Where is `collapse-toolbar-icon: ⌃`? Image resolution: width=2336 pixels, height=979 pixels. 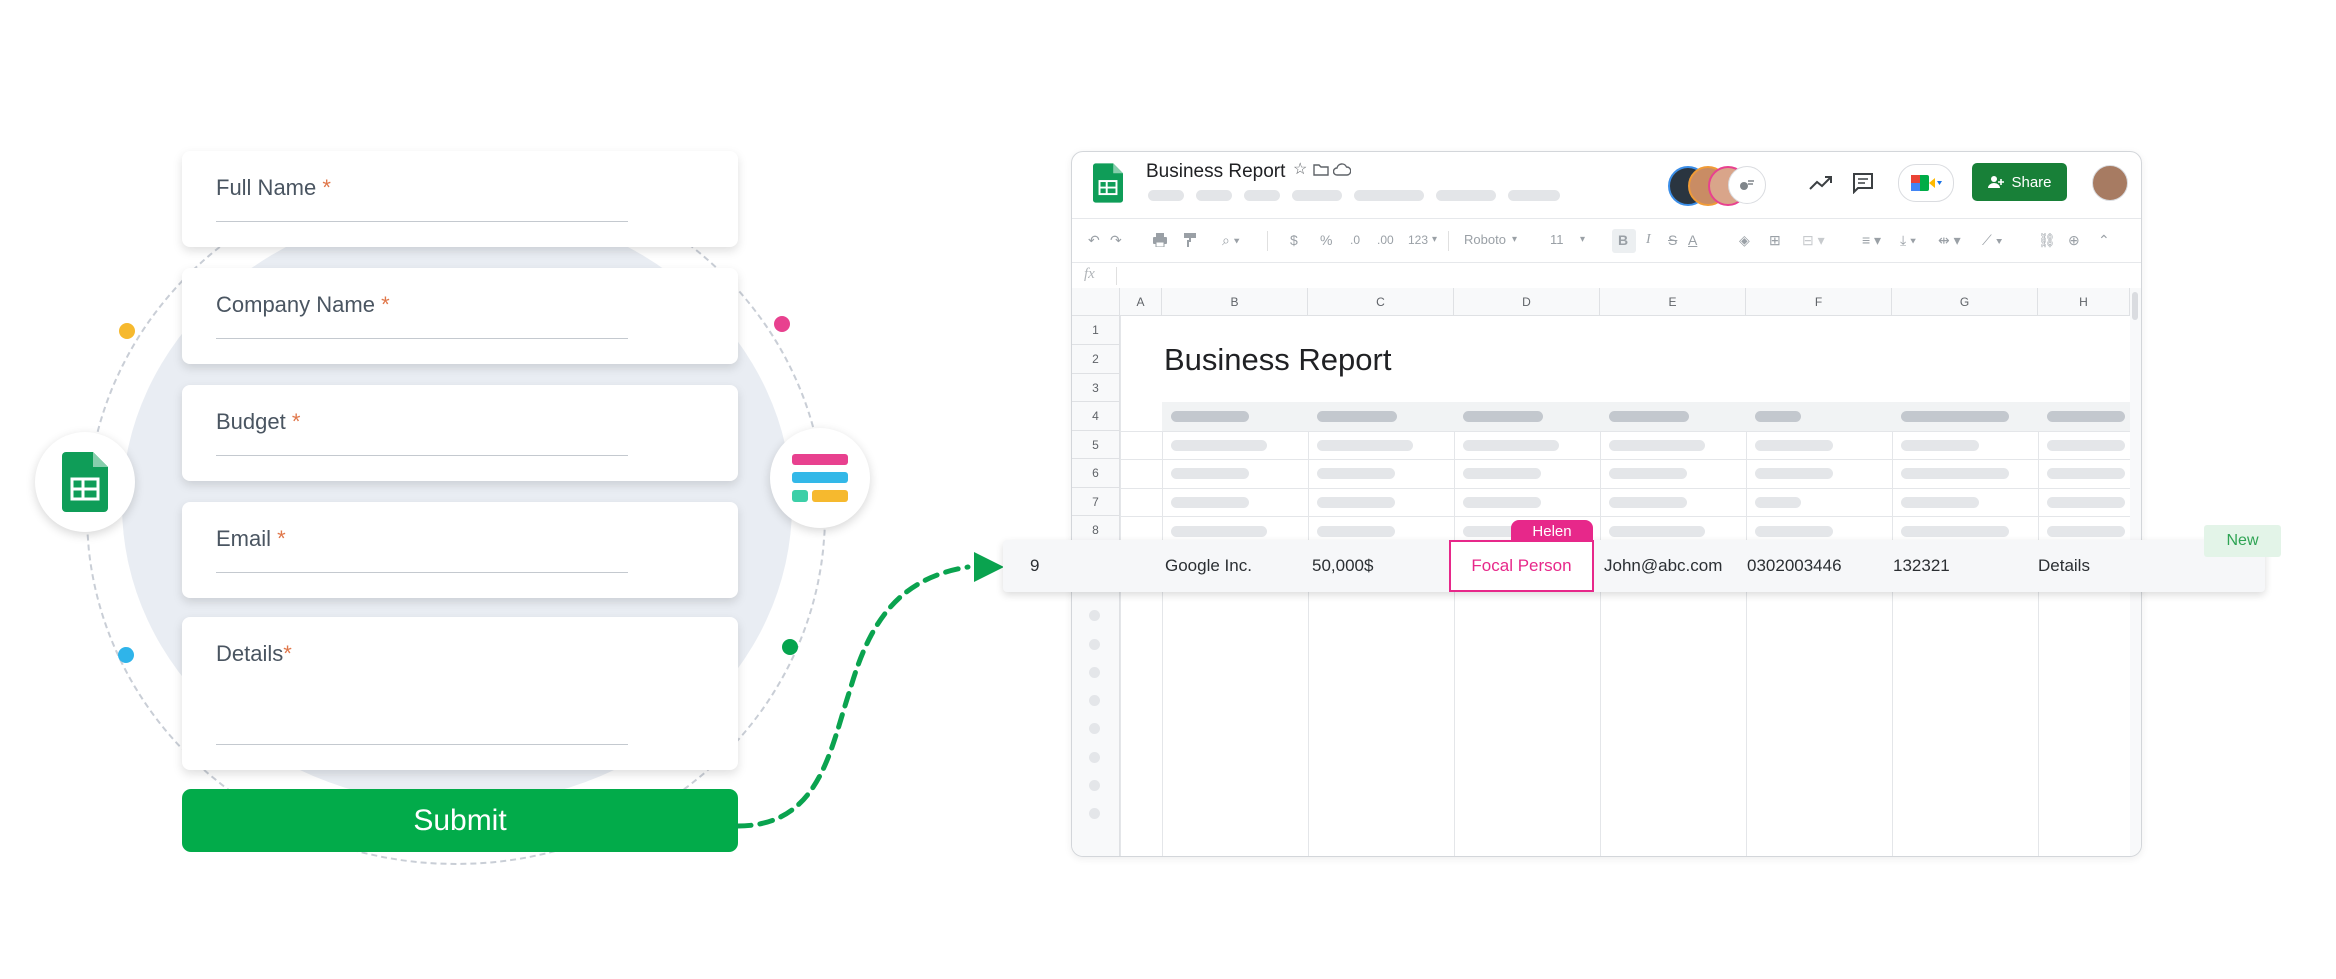 collapse-toolbar-icon: ⌃ is located at coordinates (2104, 240).